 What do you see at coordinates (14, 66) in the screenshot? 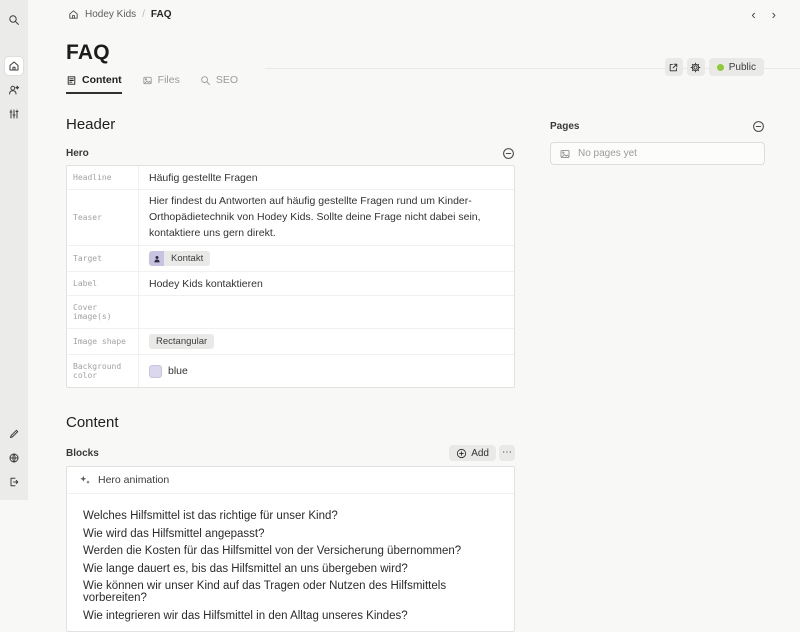
I see `home-icon` at bounding box center [14, 66].